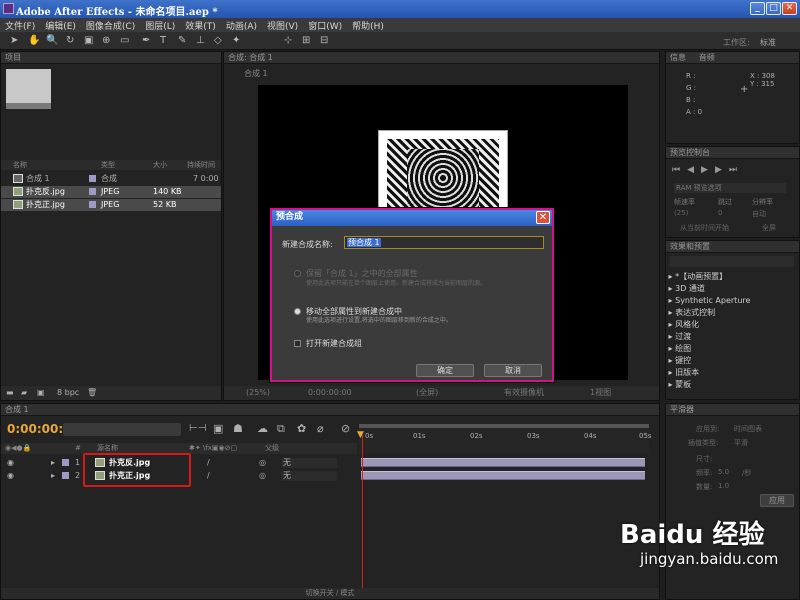 Image resolution: width=800 pixels, height=600 pixels. I want to click on pan-behind-tool-icon: ⊕, so click(106, 40).